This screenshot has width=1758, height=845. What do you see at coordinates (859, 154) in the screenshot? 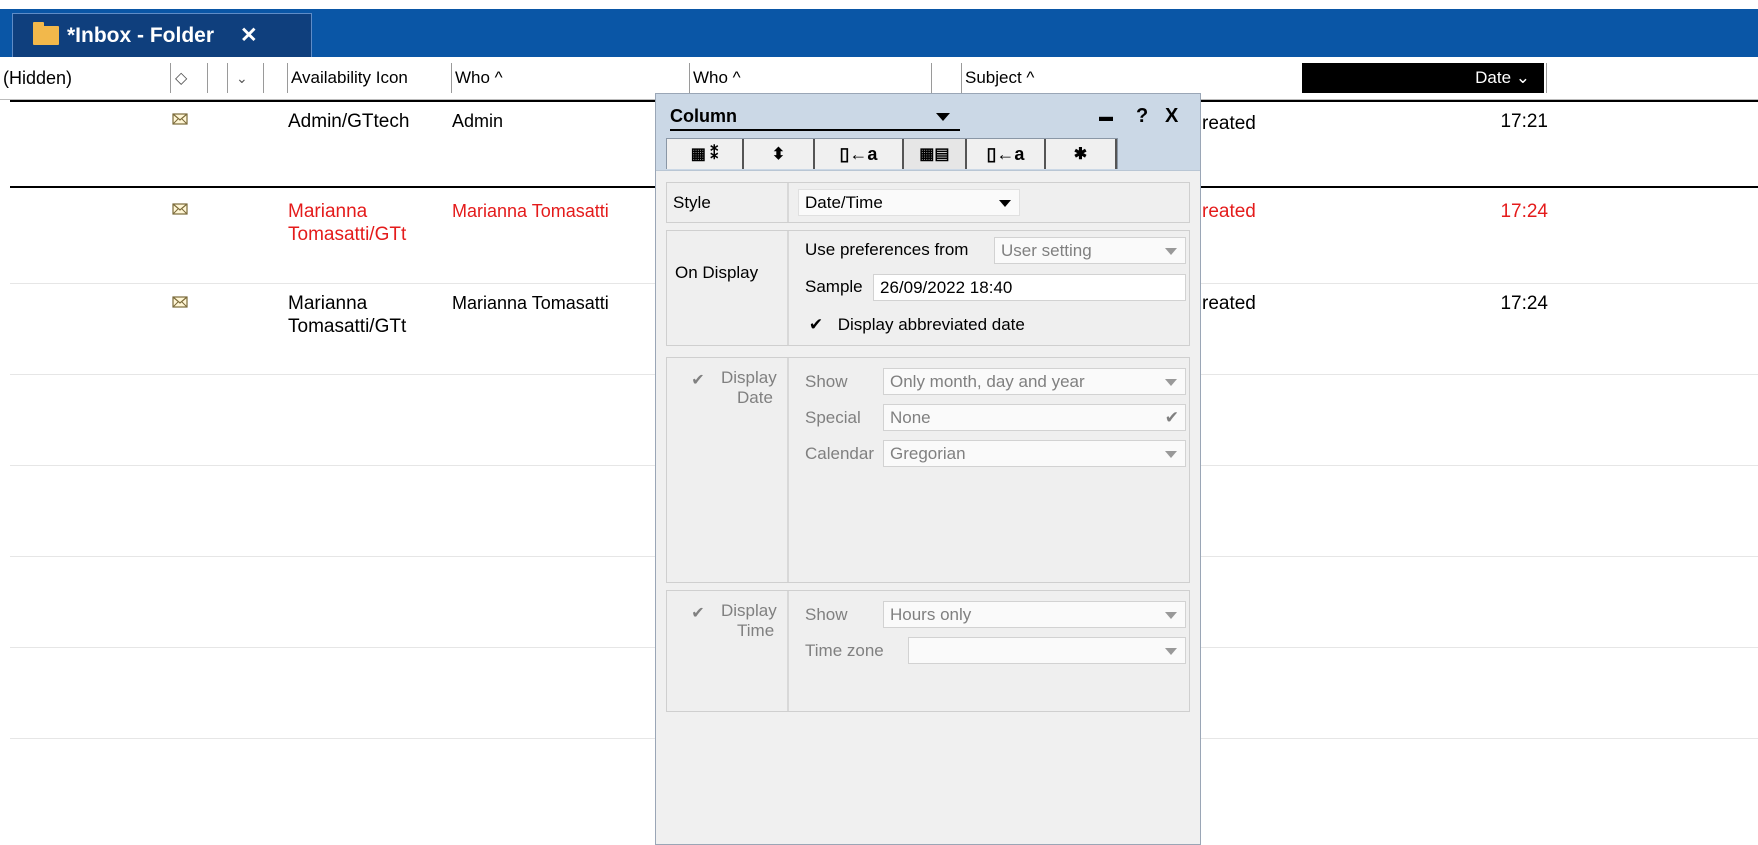
I see `tab-font-icon: ▯←a` at bounding box center [859, 154].